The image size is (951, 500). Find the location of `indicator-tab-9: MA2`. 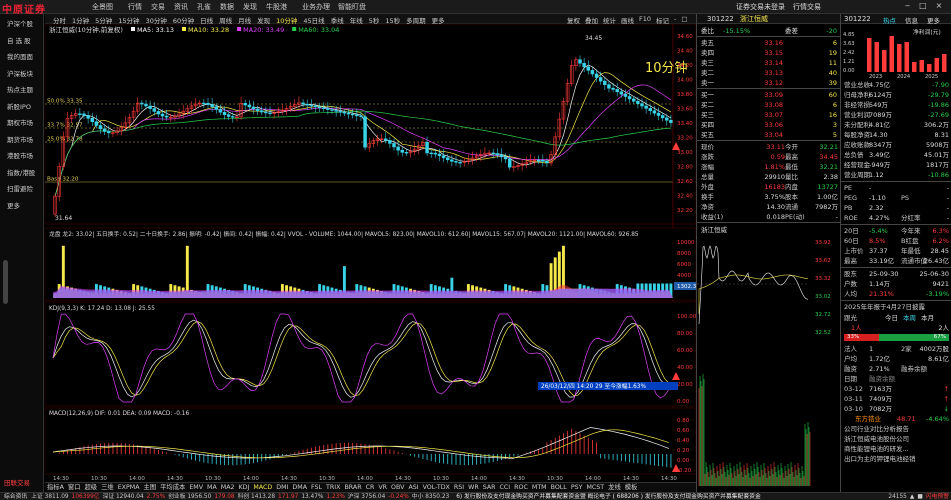

indicator-tab-9: MA2 is located at coordinates (228, 487).